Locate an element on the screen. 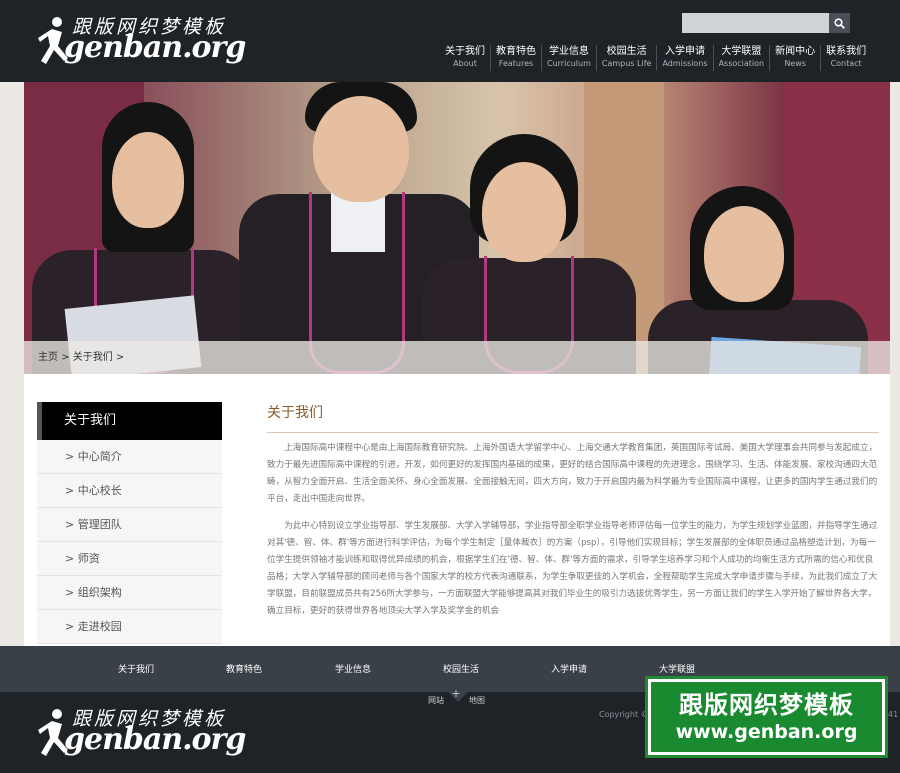 The width and height of the screenshot is (900, 773). sitemap-label-left: 网站 is located at coordinates (436, 700).